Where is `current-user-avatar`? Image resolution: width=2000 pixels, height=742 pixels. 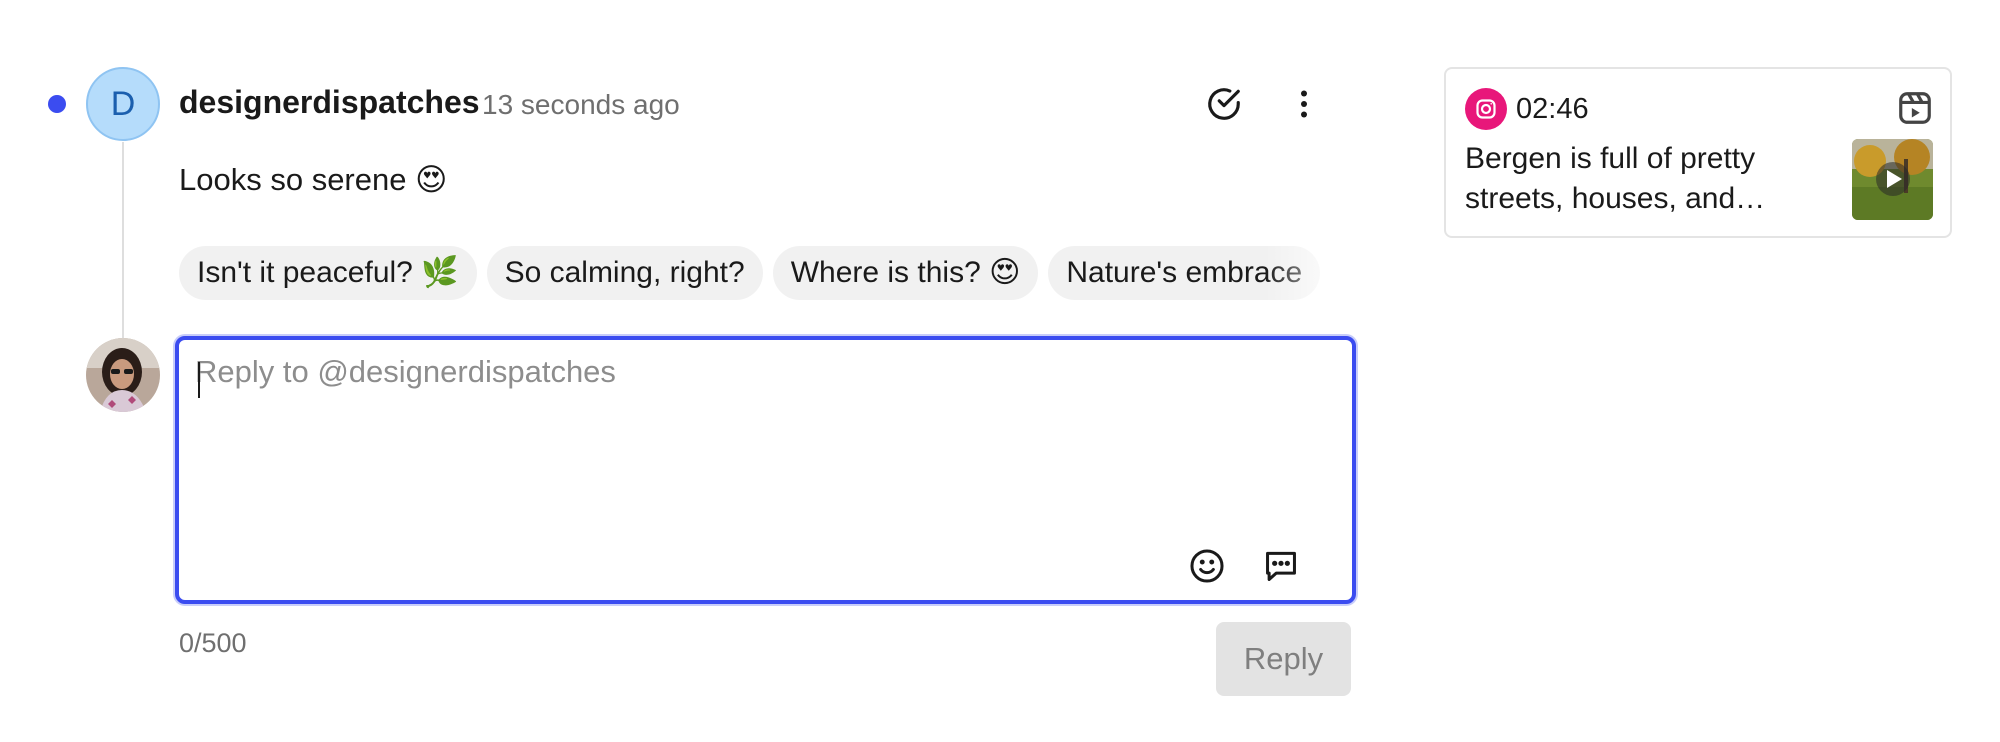
current-user-avatar is located at coordinates (123, 375).